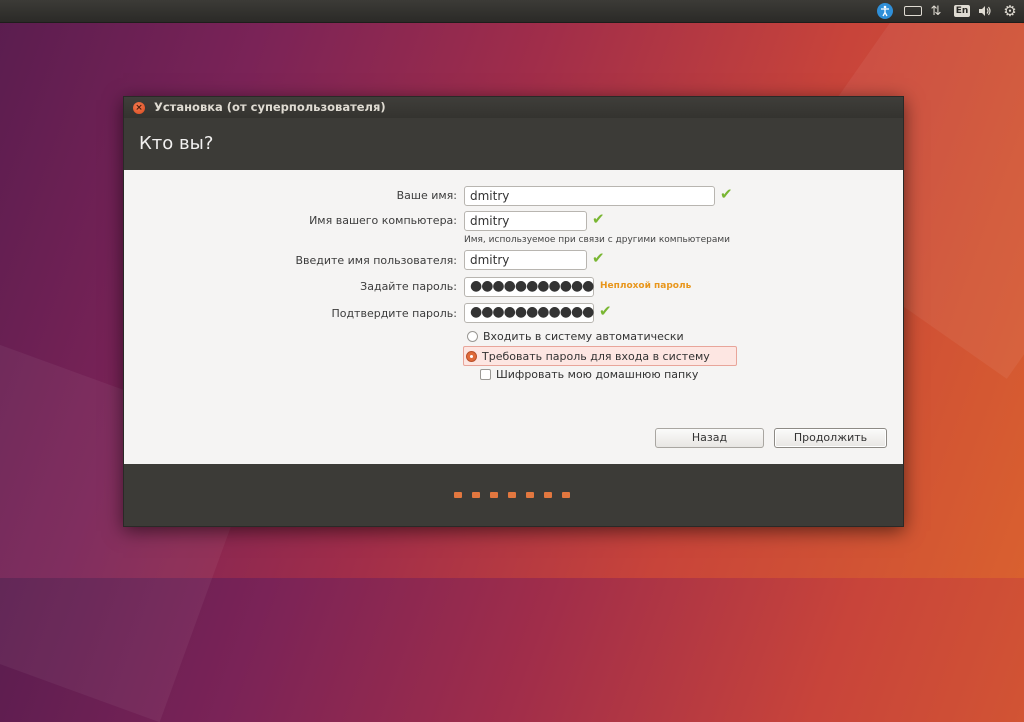  What do you see at coordinates (394, 313) in the screenshot?
I see `confirm-password-label: Подтвердите пароль:` at bounding box center [394, 313].